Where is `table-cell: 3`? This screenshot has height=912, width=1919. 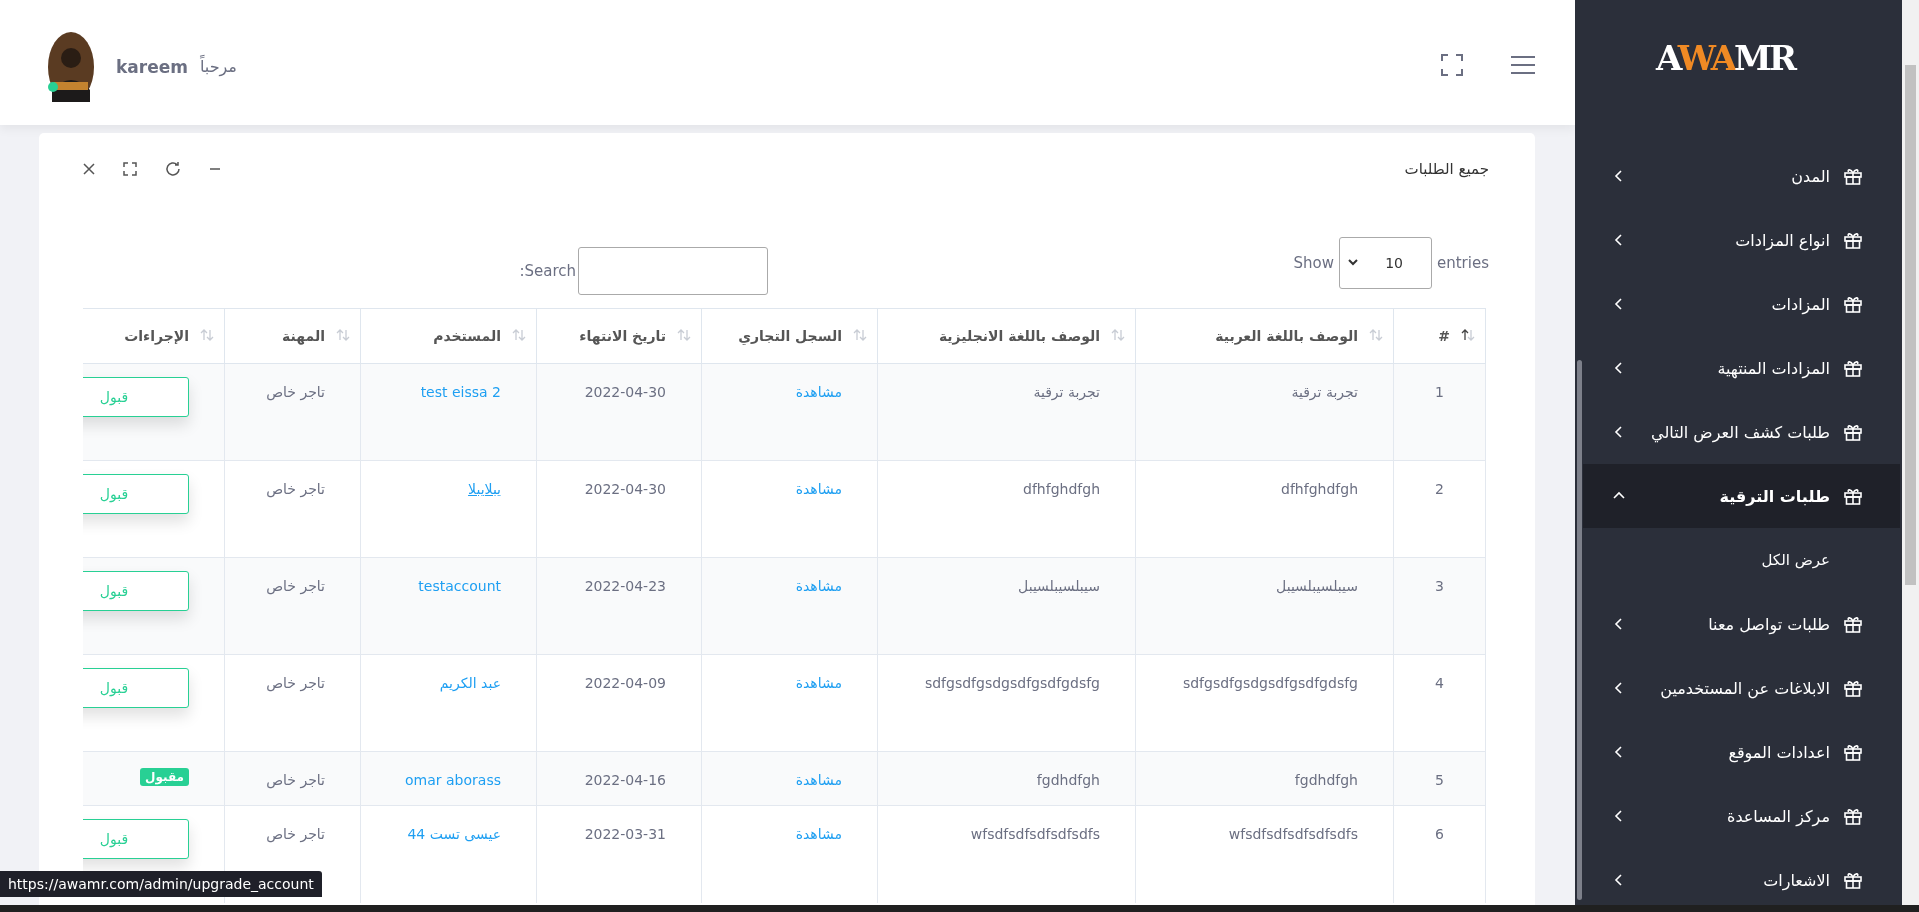
table-cell: 3 is located at coordinates (1439, 606).